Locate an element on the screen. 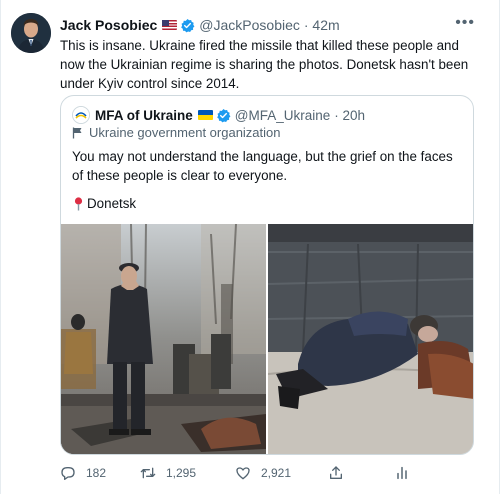 This screenshot has height=494, width=500. analytics-icon is located at coordinates (402, 473).